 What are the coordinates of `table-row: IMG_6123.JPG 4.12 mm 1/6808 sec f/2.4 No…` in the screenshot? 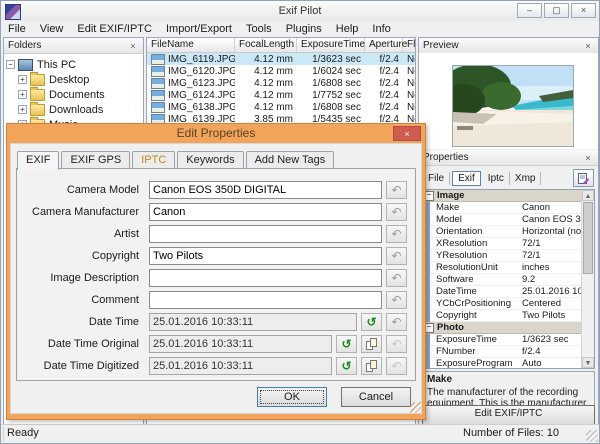 It's located at (281, 83).